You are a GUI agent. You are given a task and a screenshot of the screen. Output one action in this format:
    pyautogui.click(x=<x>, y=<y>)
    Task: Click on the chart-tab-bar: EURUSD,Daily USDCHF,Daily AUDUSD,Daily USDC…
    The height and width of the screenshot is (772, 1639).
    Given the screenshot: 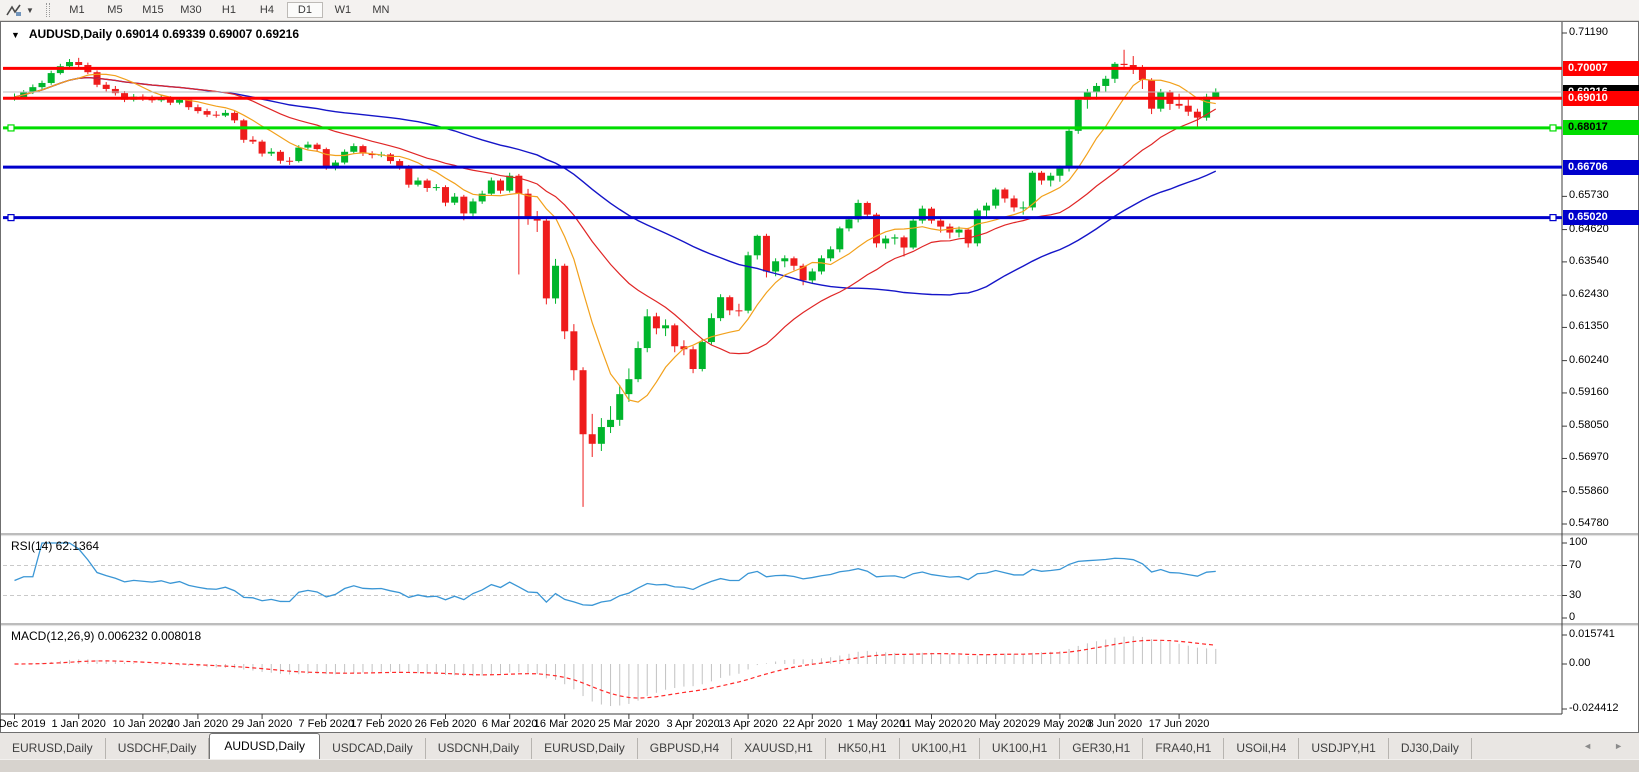 What is the action you would take?
    pyautogui.click(x=819, y=746)
    